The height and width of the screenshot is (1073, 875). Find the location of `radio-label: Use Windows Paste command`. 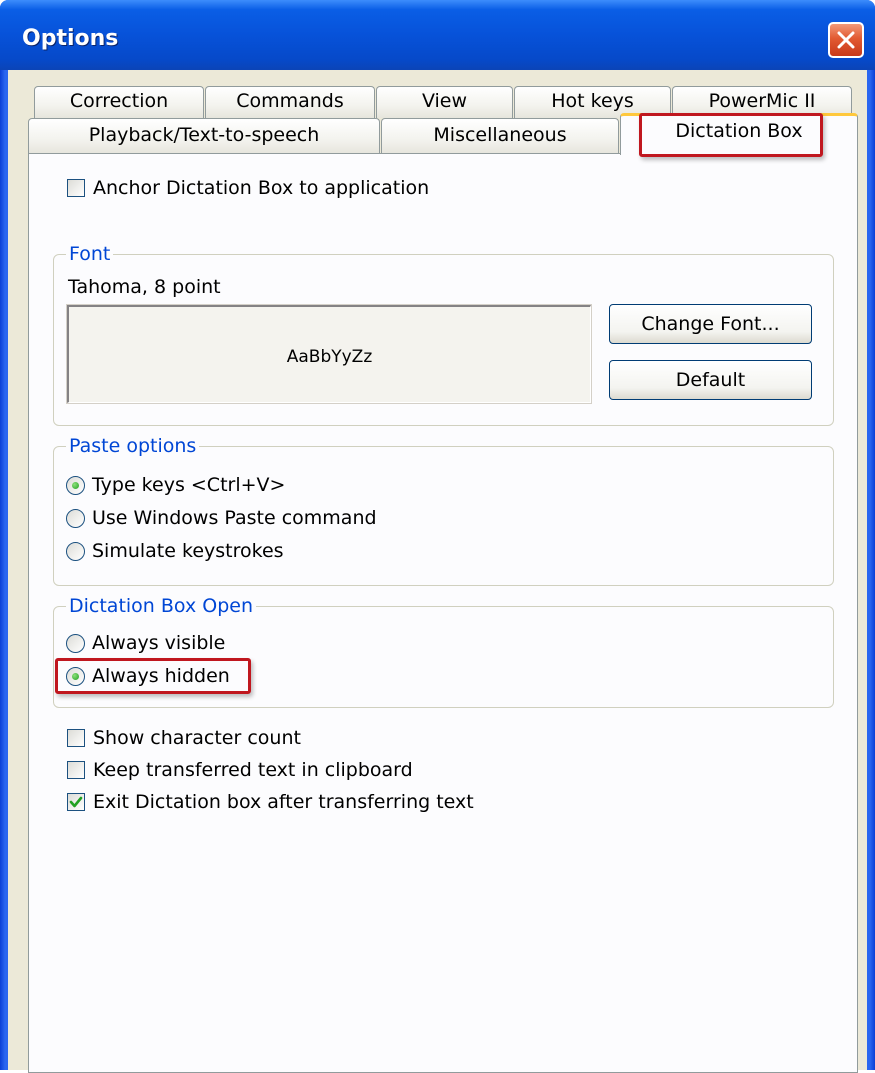

radio-label: Use Windows Paste command is located at coordinates (234, 518).